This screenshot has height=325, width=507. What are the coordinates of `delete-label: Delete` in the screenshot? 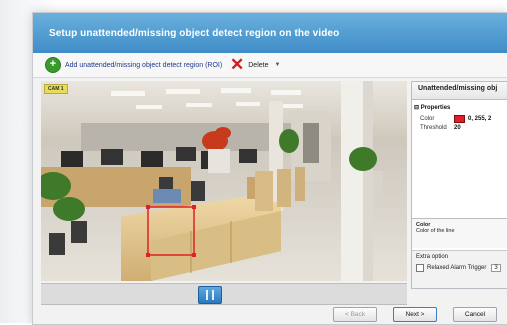 It's located at (258, 65).